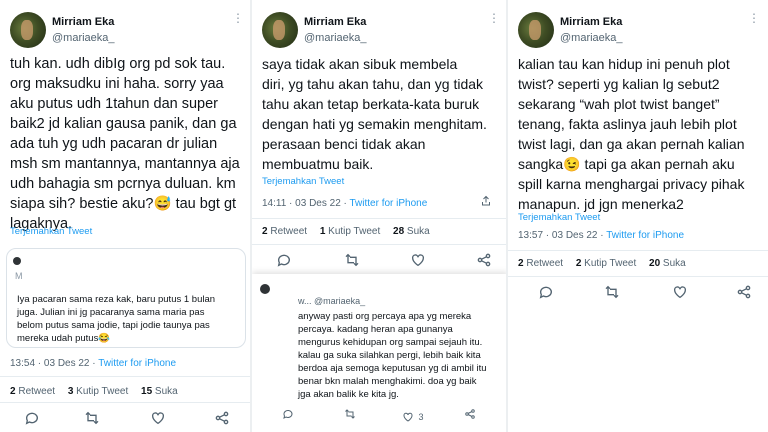 The image size is (768, 432). Describe the element at coordinates (19, 276) in the screenshot. I see `quoted-author: M` at that location.